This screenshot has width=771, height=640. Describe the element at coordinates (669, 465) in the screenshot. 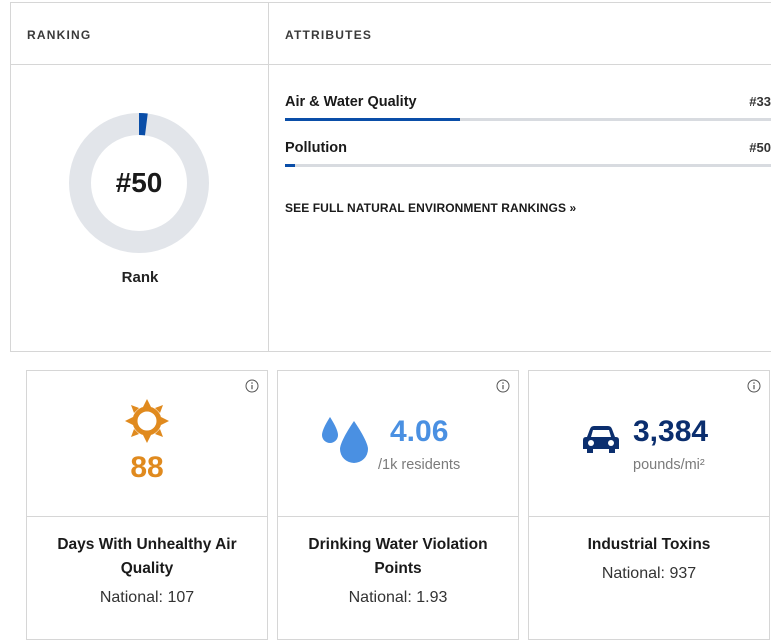

I see `metric-unit: pounds/mi²` at that location.